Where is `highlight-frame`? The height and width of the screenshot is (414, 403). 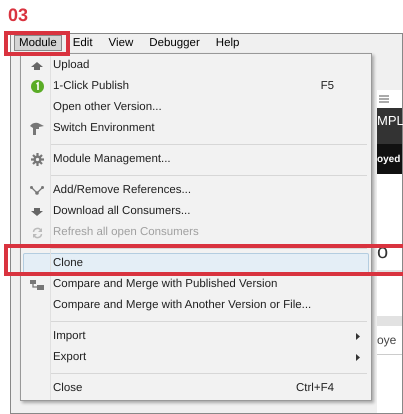 highlight-frame is located at coordinates (37, 43).